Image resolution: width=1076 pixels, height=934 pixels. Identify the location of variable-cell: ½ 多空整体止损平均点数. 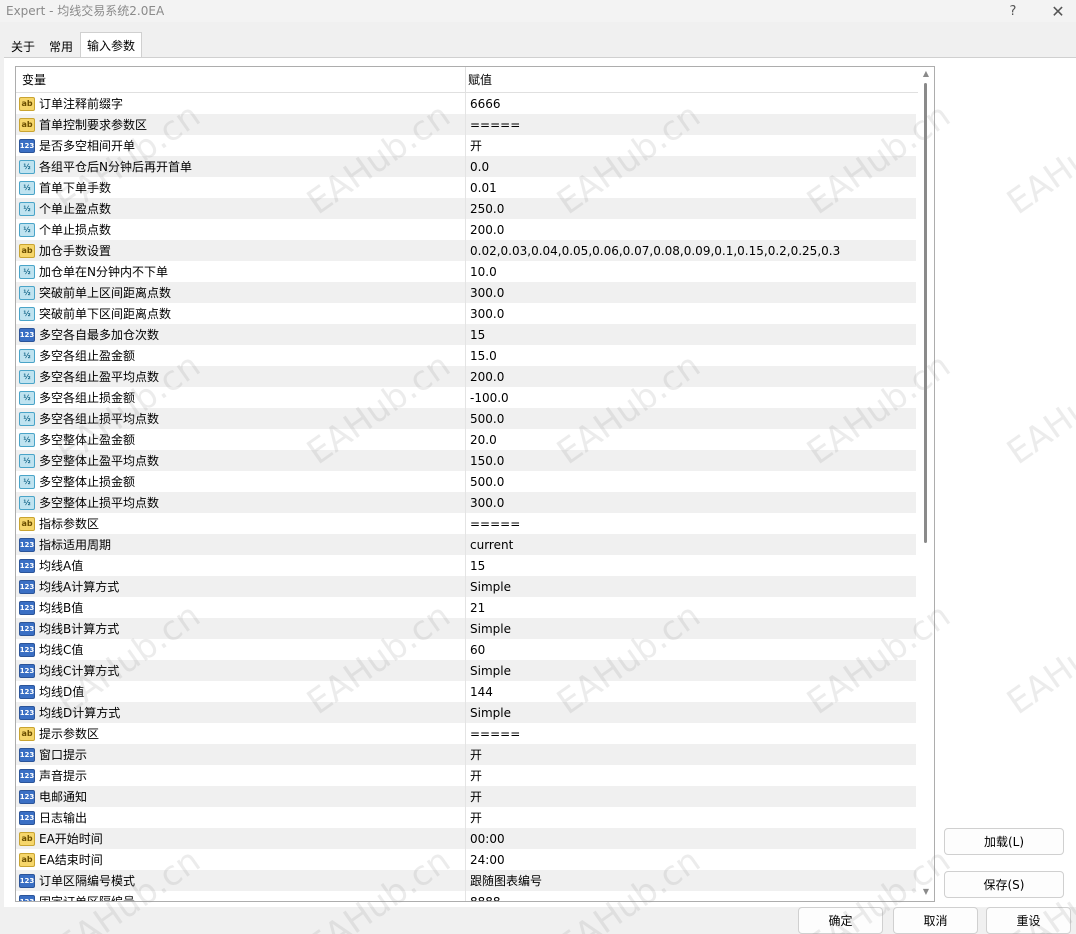
(240, 502).